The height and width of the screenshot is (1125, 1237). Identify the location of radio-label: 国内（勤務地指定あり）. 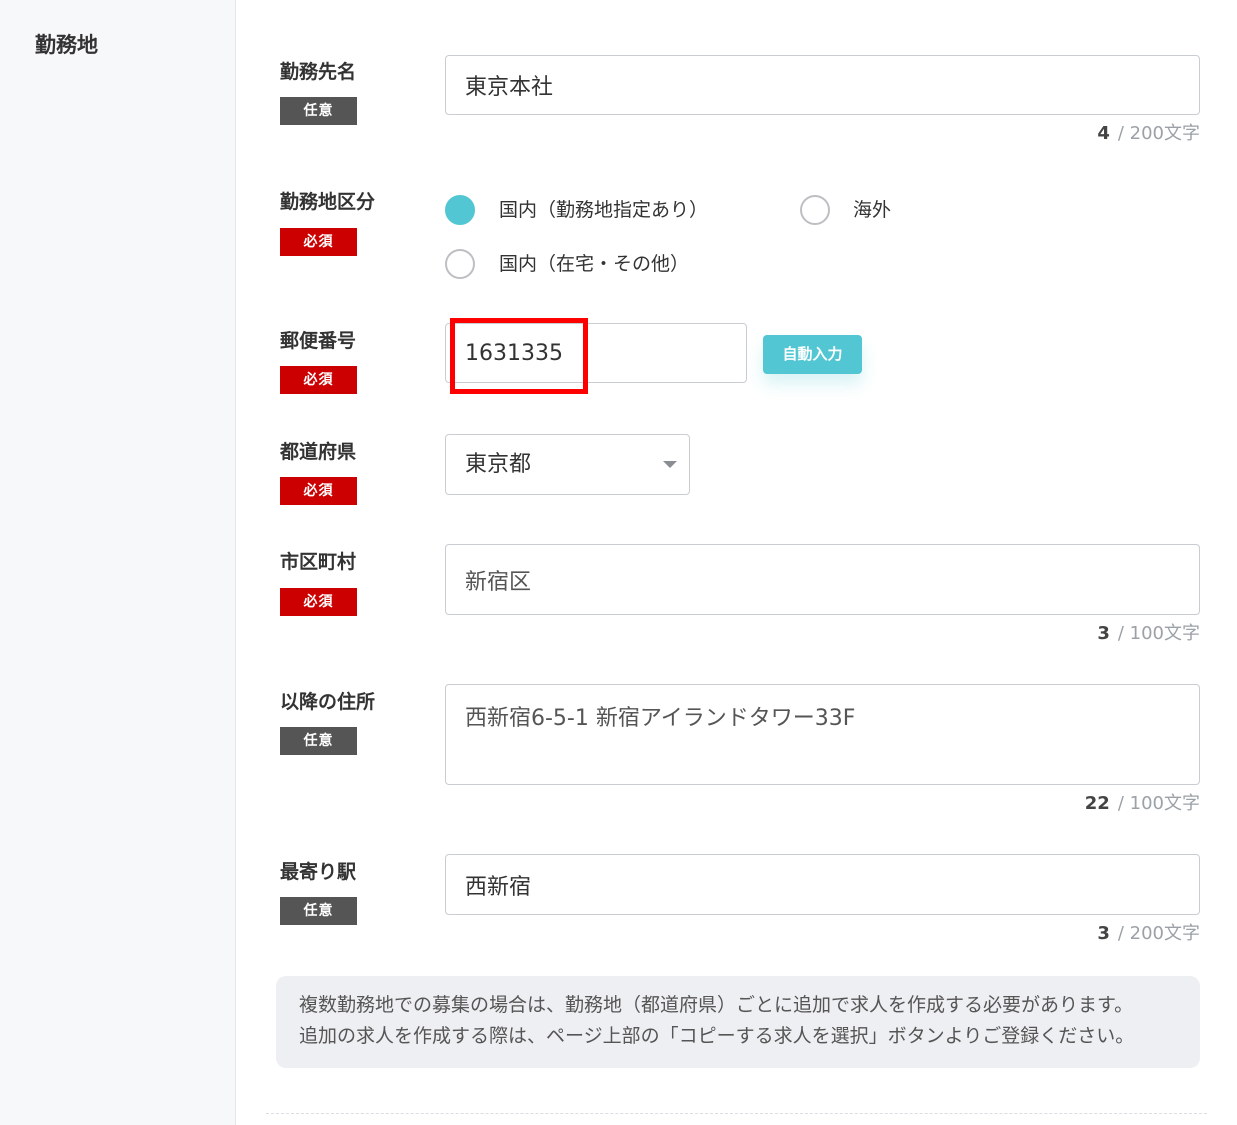
(604, 210).